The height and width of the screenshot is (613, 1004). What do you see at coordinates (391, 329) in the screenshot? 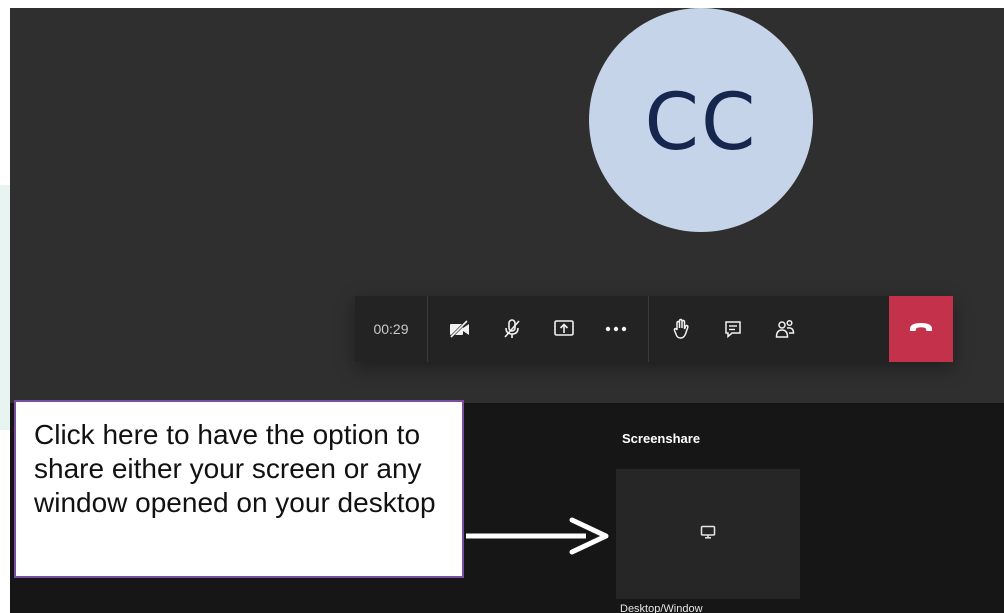
I see `call-timer: 00:29` at bounding box center [391, 329].